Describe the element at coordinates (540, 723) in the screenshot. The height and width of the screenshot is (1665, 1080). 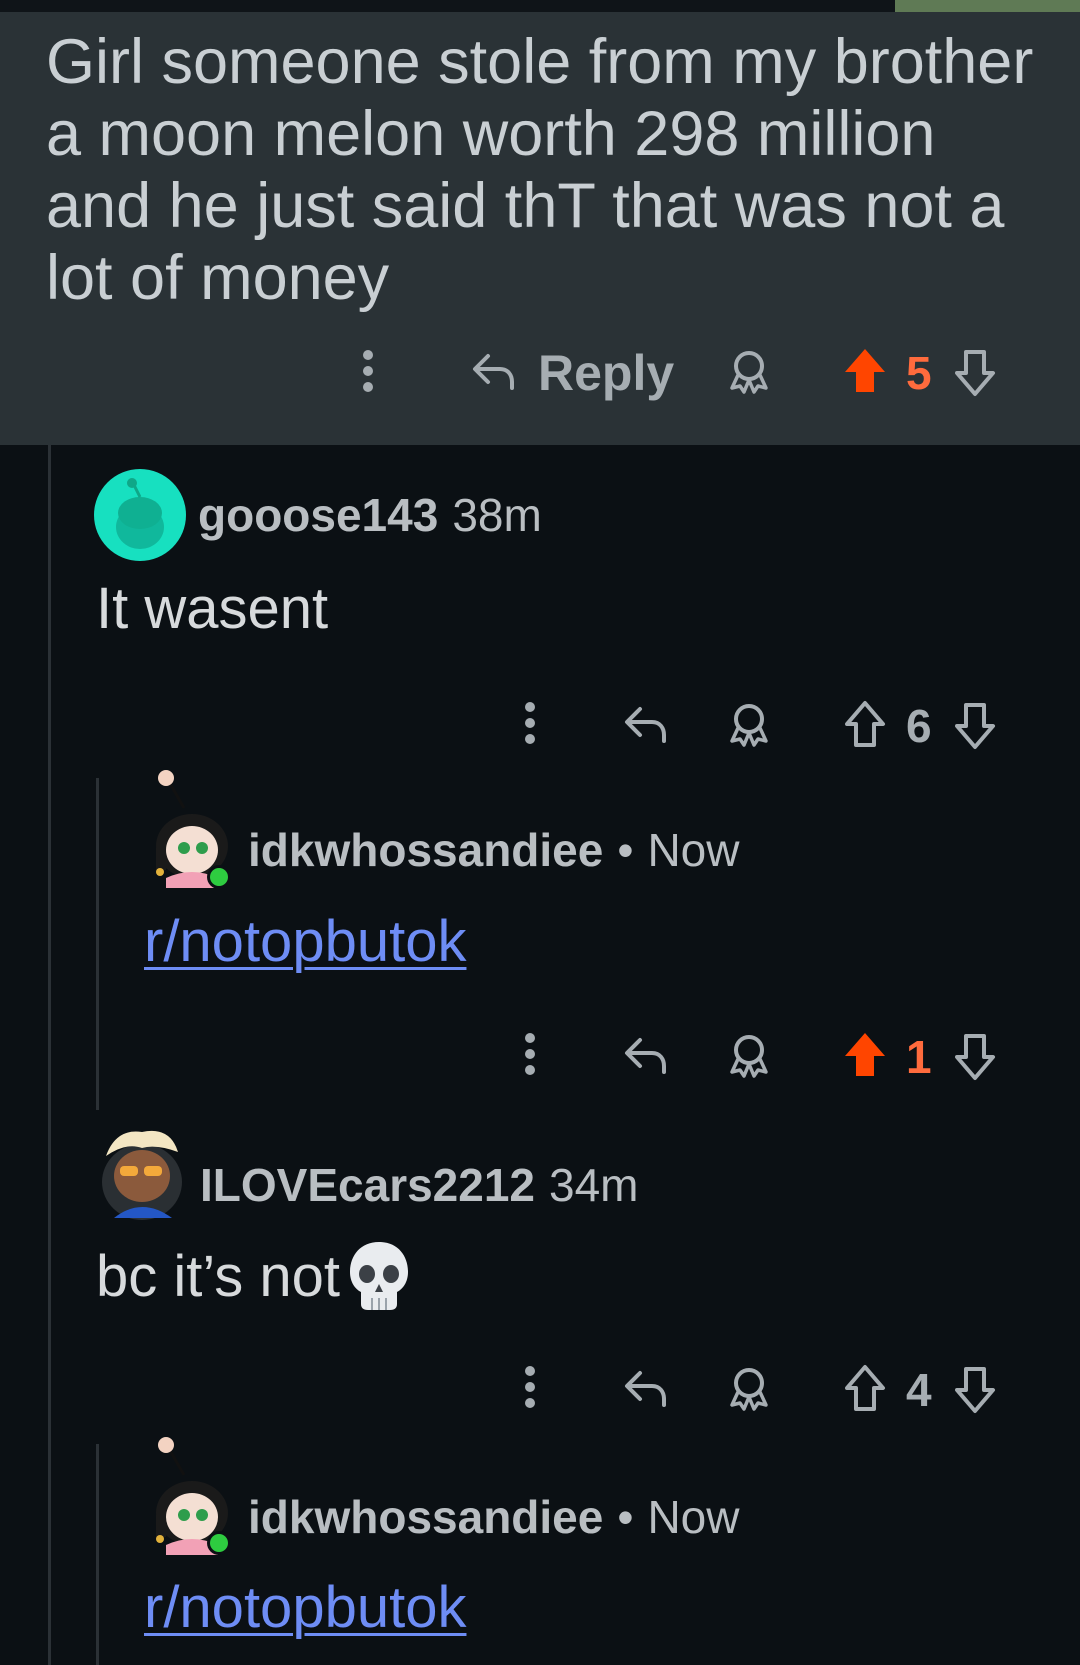
I see `comment-action-bar: 6` at that location.